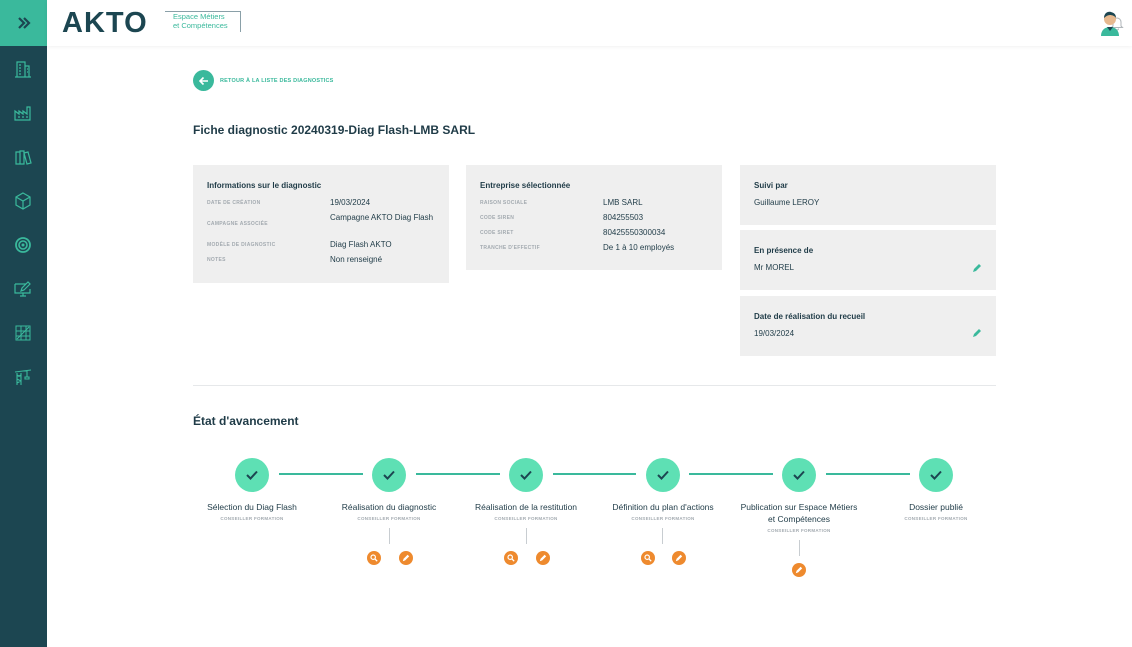 Image resolution: width=1132 pixels, height=647 pixels. Describe the element at coordinates (525, 185) in the screenshot. I see `company-info-title: Entreprise sélectionnée` at that location.